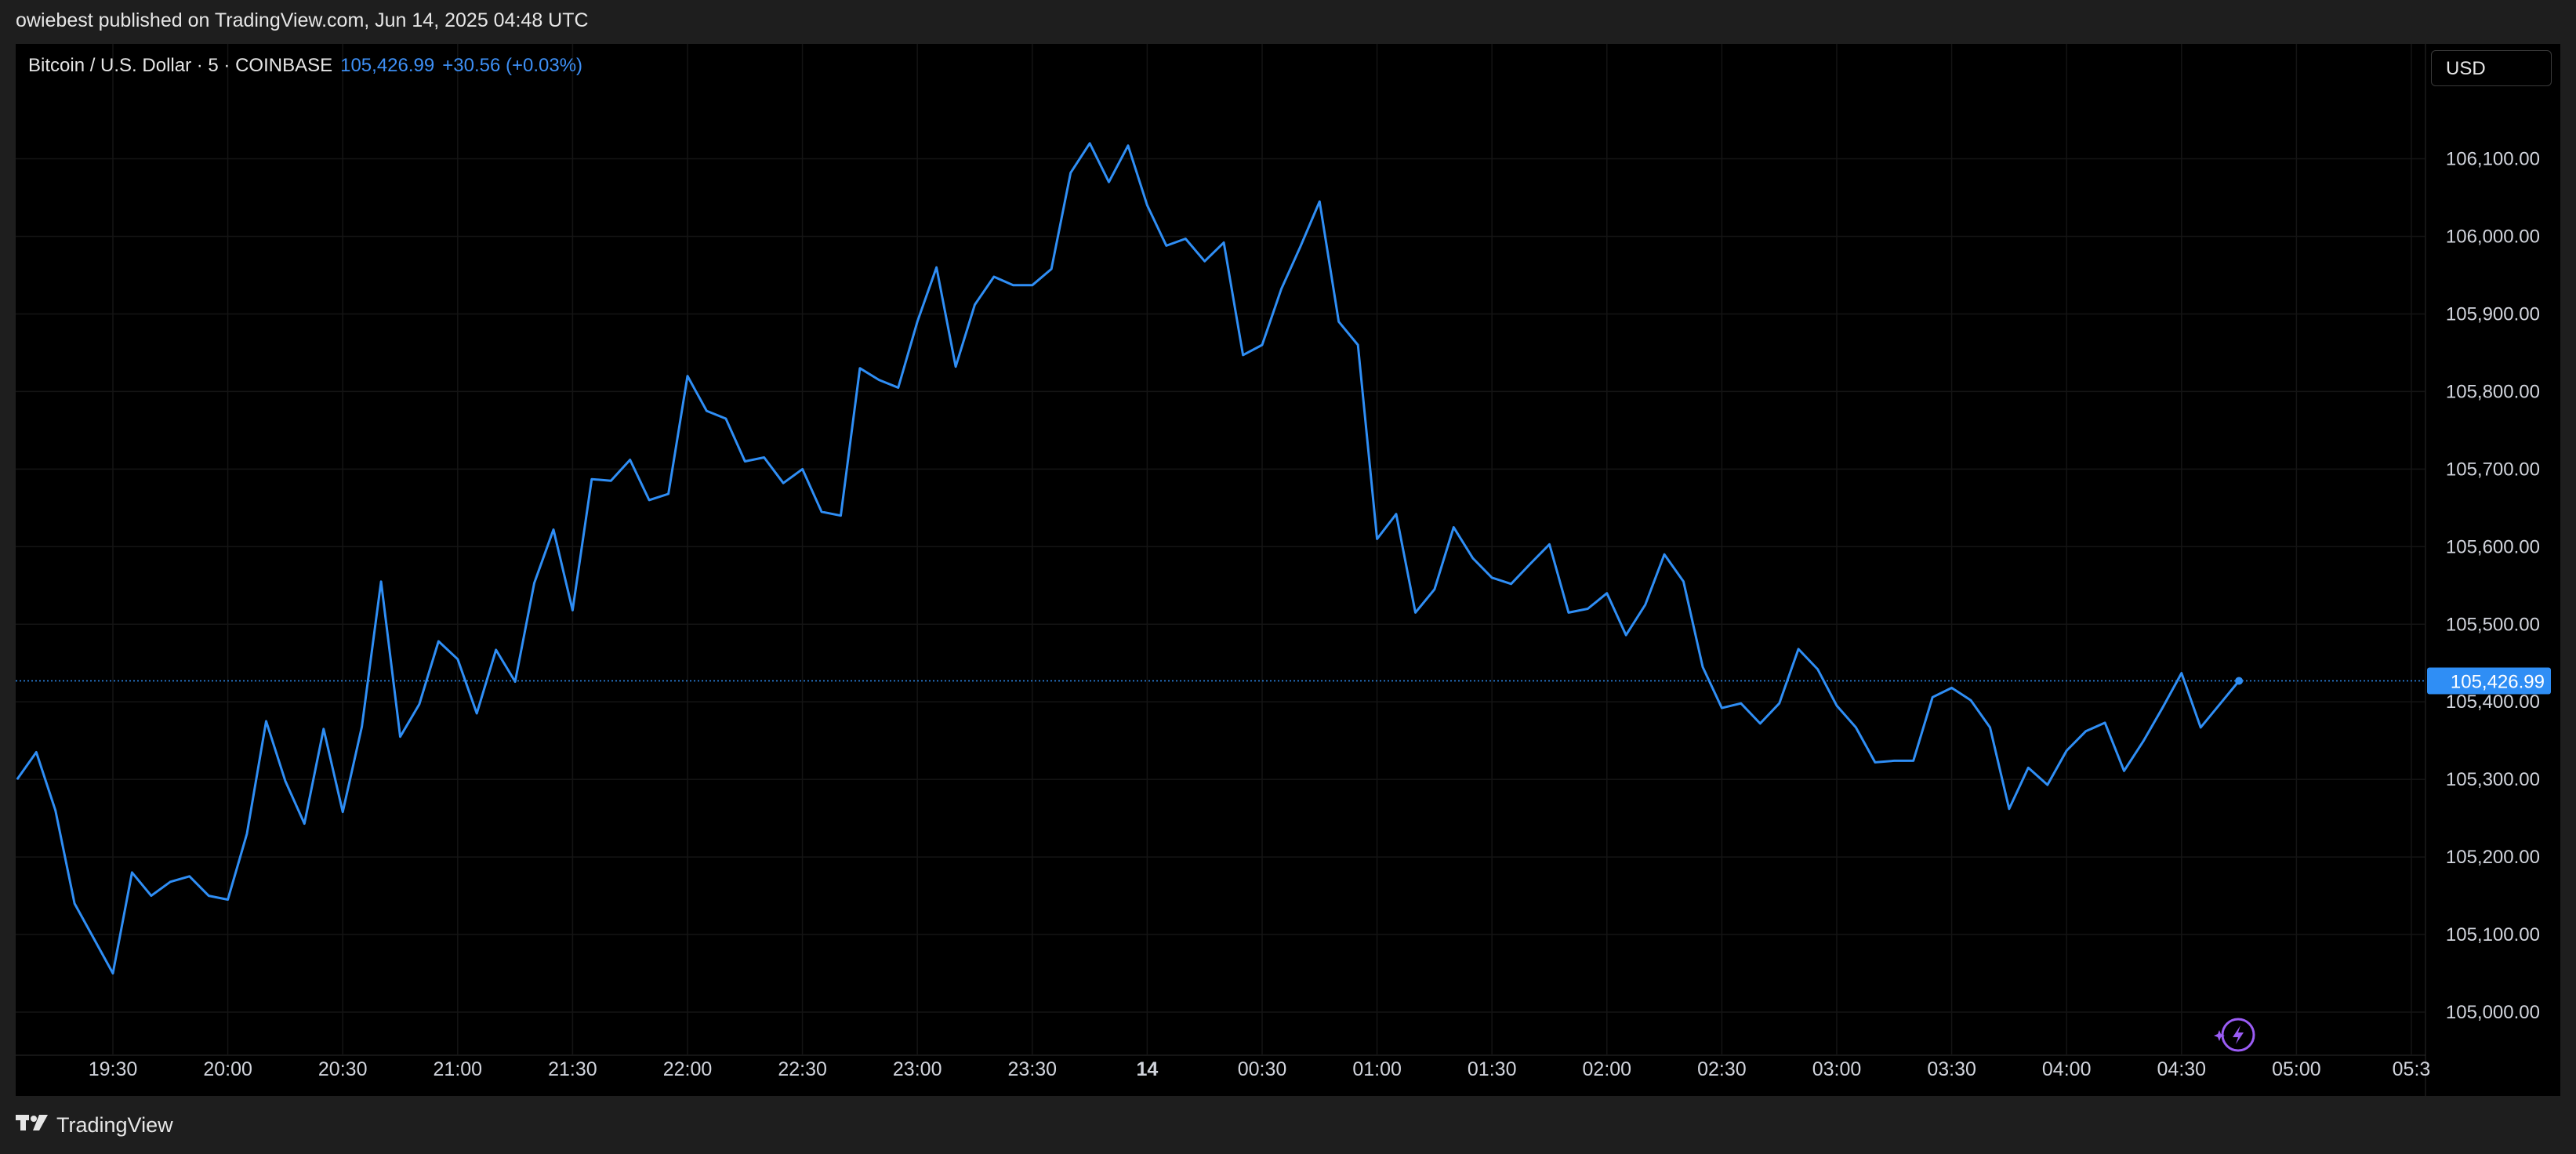 This screenshot has height=1154, width=2576. Describe the element at coordinates (1952, 1069) in the screenshot. I see `time-tick-label: 03:30` at that location.